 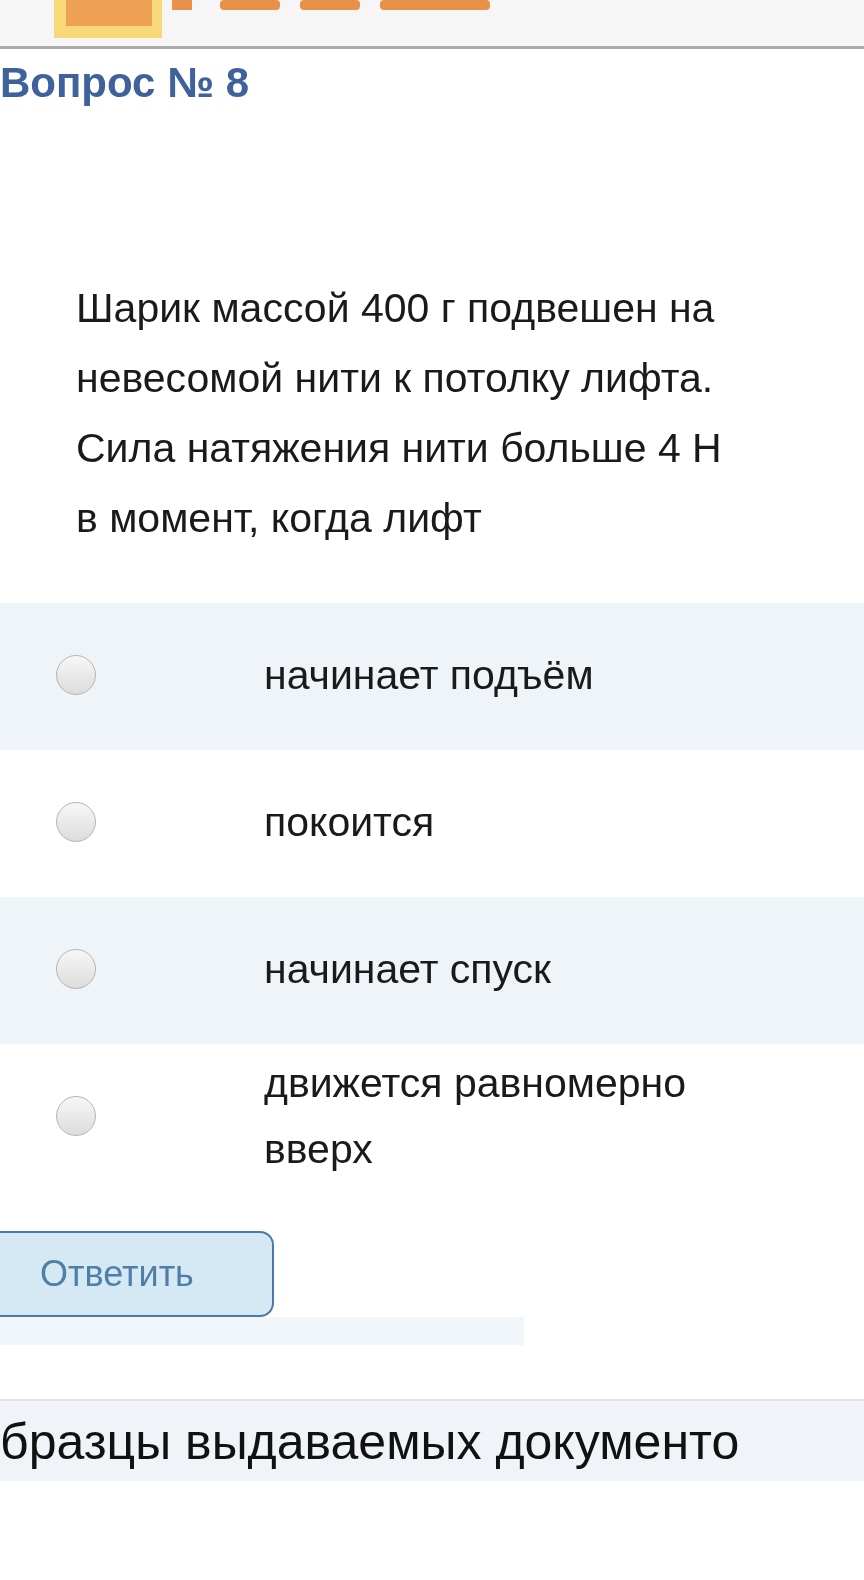 What do you see at coordinates (432, 676) in the screenshot?
I see `answer-option: начинает подъём` at bounding box center [432, 676].